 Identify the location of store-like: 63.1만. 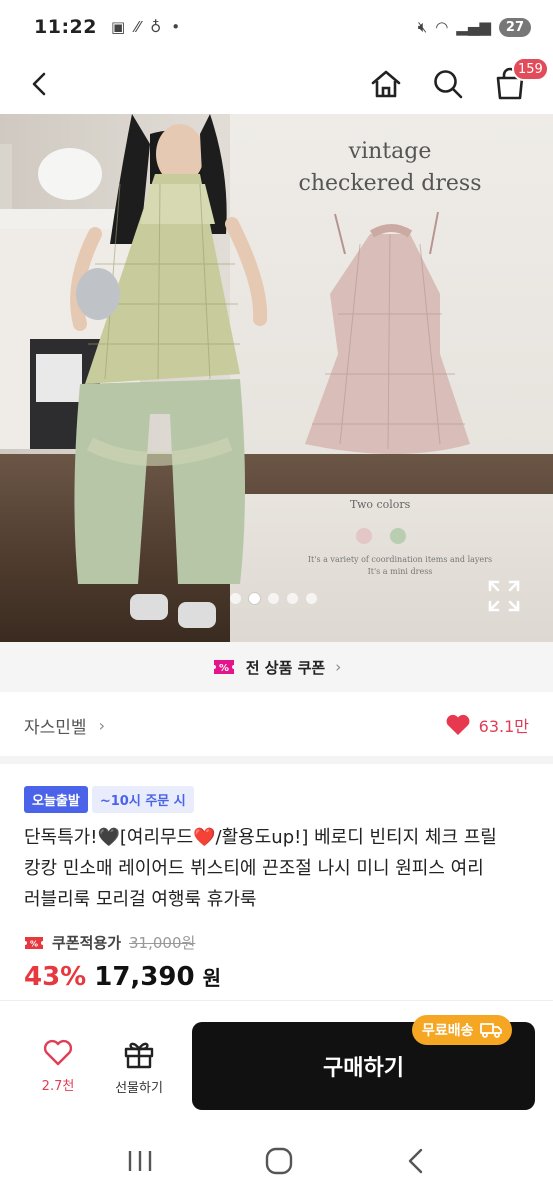
(487, 725).